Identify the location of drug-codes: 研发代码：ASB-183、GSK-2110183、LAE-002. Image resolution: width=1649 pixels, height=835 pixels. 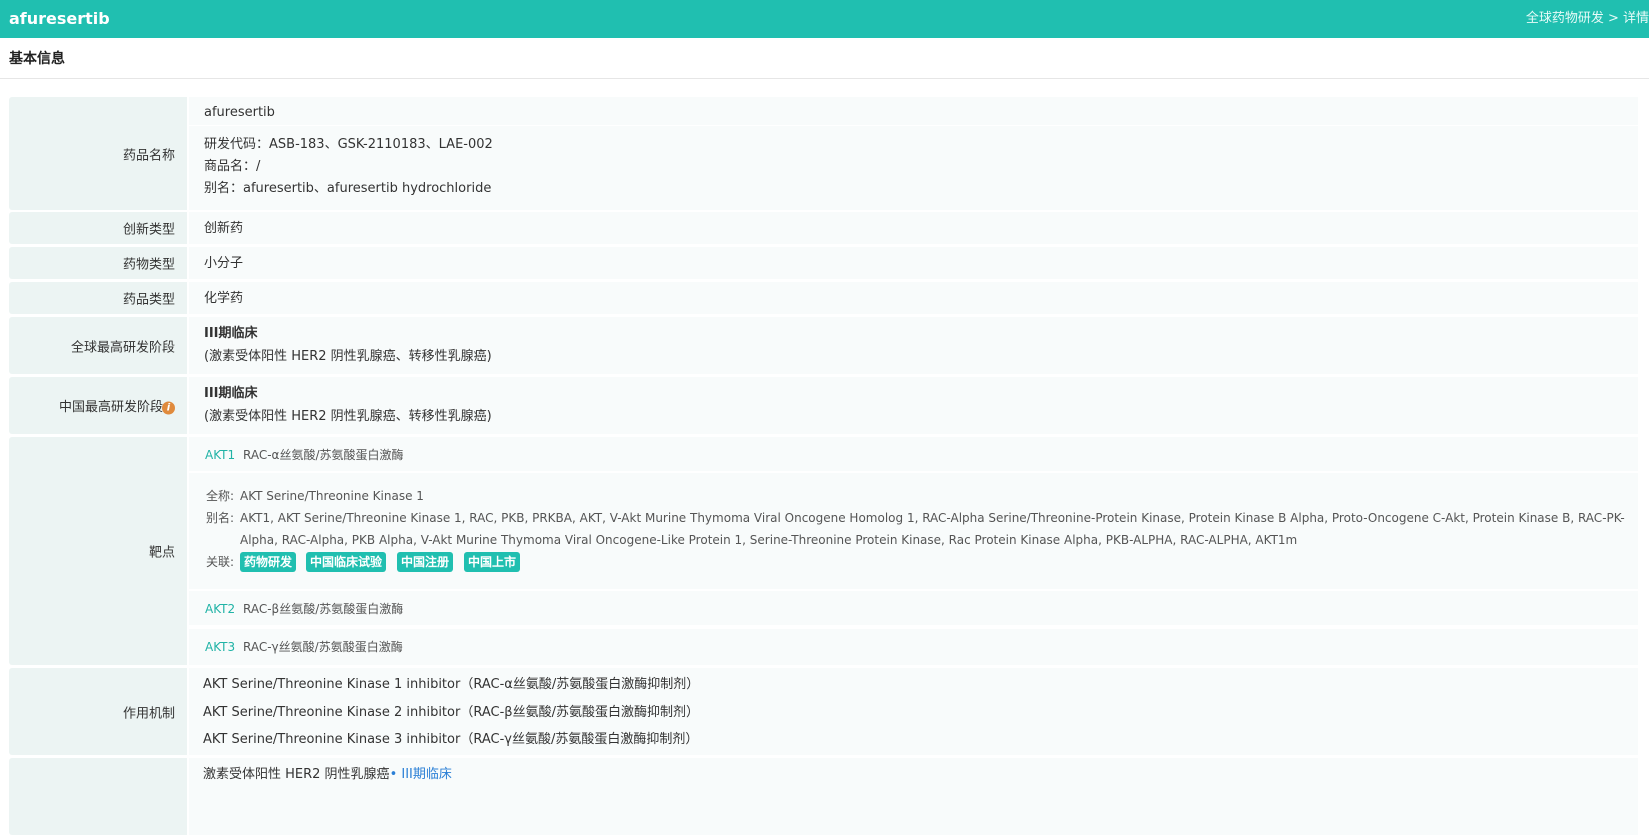
(348, 144).